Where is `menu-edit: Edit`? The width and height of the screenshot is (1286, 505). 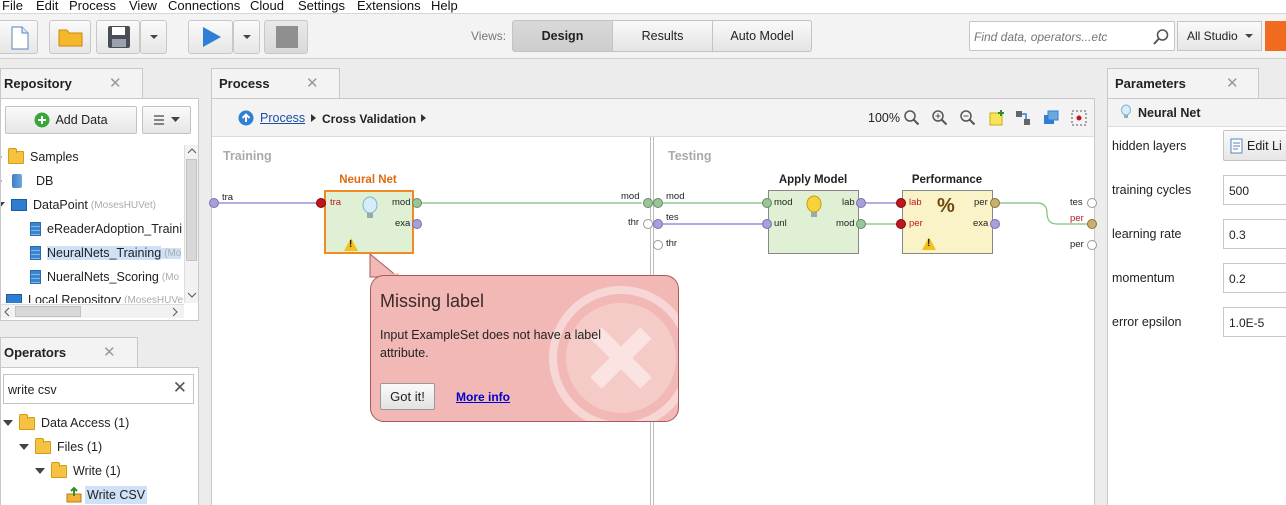 menu-edit: Edit is located at coordinates (47, 6).